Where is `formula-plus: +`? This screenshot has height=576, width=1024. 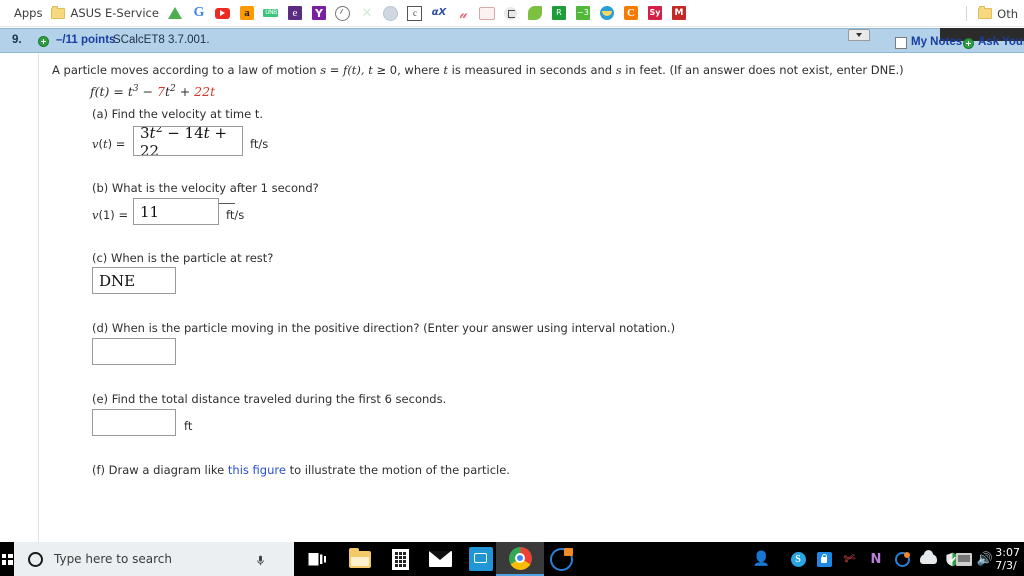 formula-plus: + is located at coordinates (185, 92).